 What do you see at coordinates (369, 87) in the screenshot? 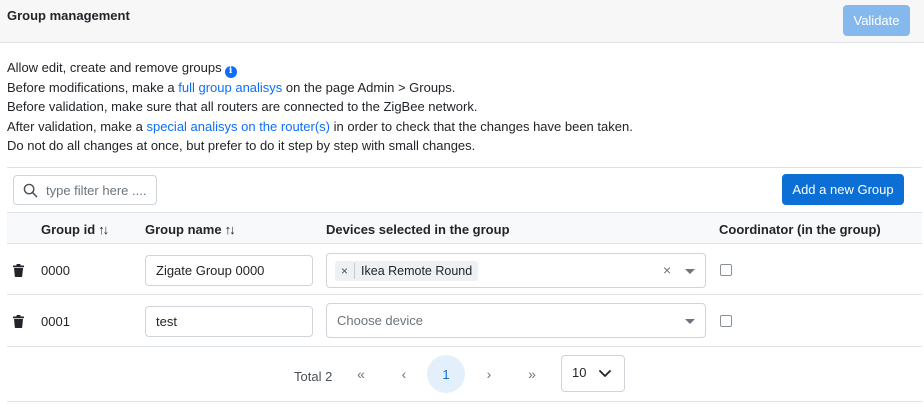
I see `info-line-2-suffix: on the page Admin > Groups.` at bounding box center [369, 87].